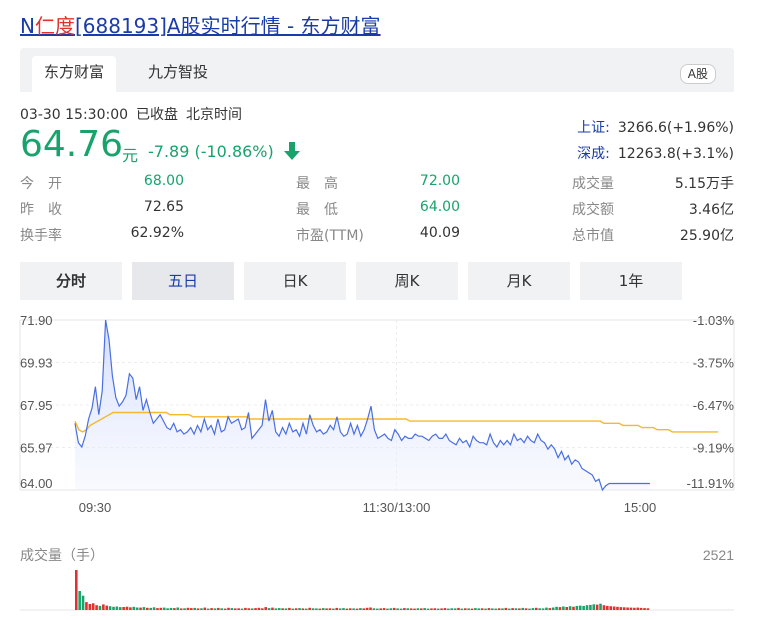 The image size is (758, 620). What do you see at coordinates (200, 24) in the screenshot?
I see `page-title: N仁度[688193]A股实时行情 - 东方财富` at bounding box center [200, 24].